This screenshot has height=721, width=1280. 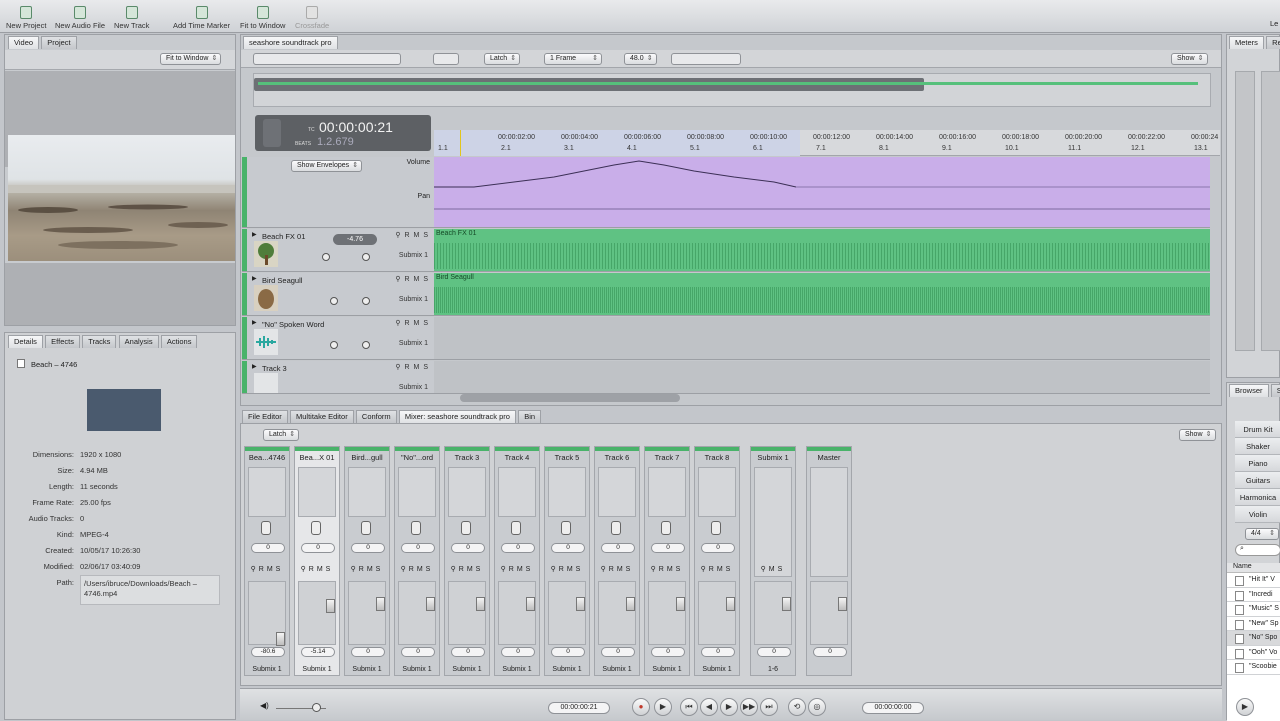 What do you see at coordinates (446, 59) in the screenshot?
I see `nav-arrows` at bounding box center [446, 59].